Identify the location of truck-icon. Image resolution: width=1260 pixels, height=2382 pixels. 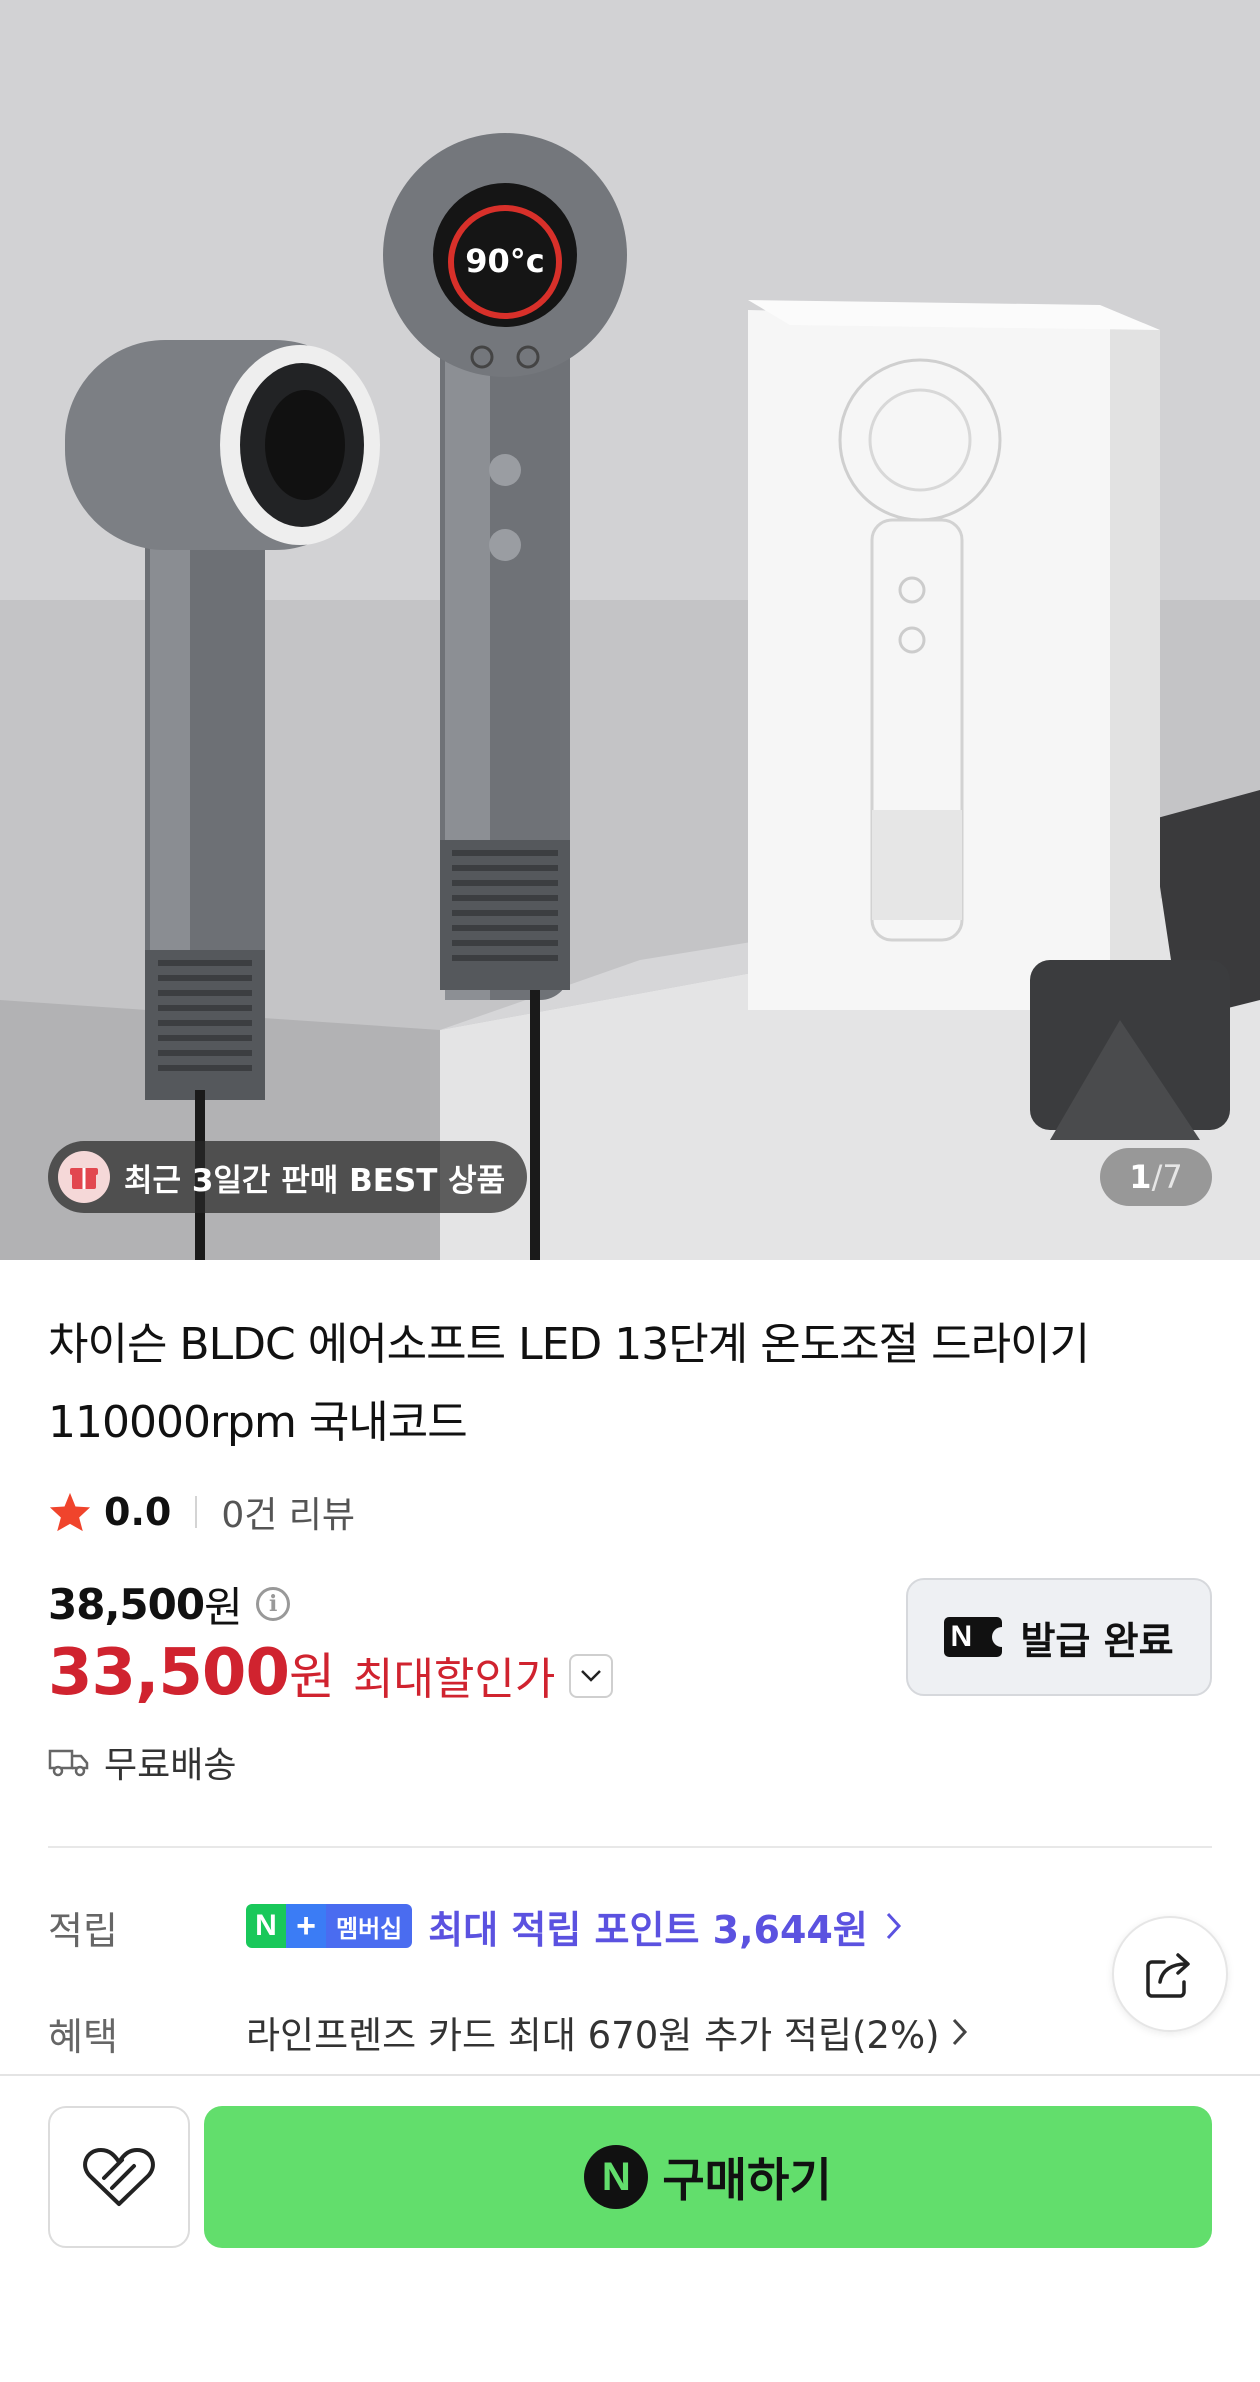
(68, 1763).